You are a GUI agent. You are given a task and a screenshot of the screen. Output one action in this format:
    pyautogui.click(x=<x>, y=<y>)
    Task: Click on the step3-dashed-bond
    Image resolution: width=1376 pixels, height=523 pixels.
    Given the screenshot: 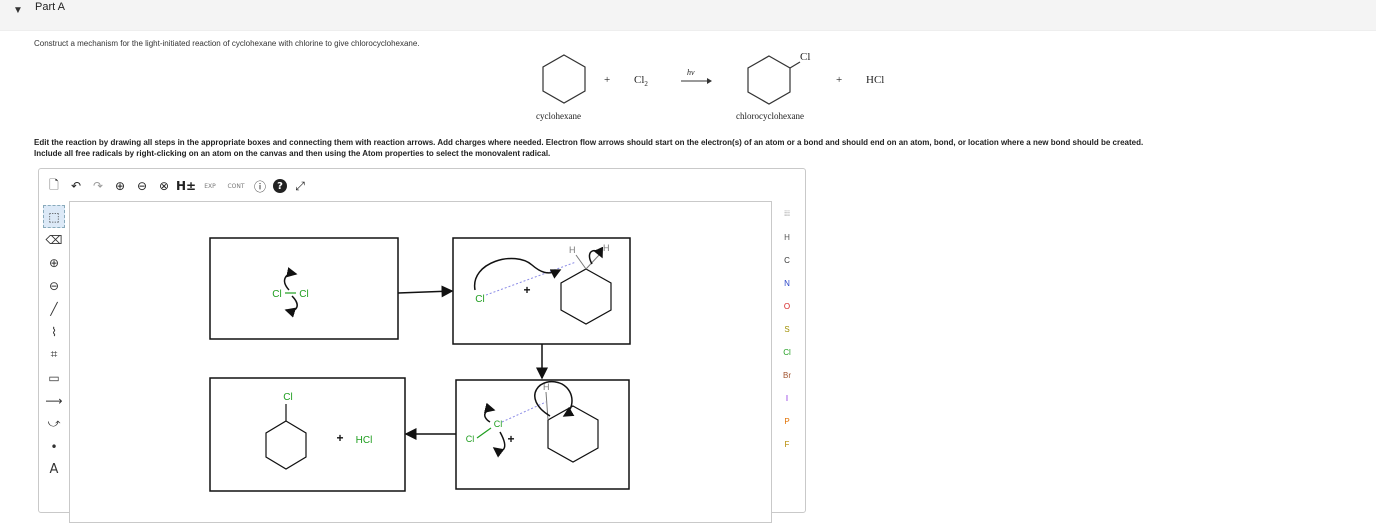 What is the action you would take?
    pyautogui.click(x=524, y=412)
    